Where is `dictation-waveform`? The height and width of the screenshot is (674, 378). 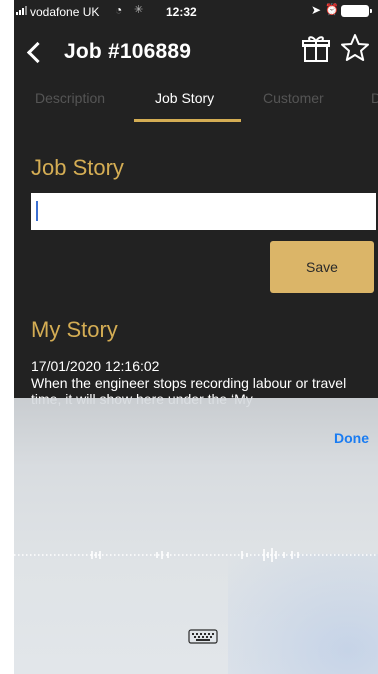
dictation-waveform is located at coordinates (196, 555).